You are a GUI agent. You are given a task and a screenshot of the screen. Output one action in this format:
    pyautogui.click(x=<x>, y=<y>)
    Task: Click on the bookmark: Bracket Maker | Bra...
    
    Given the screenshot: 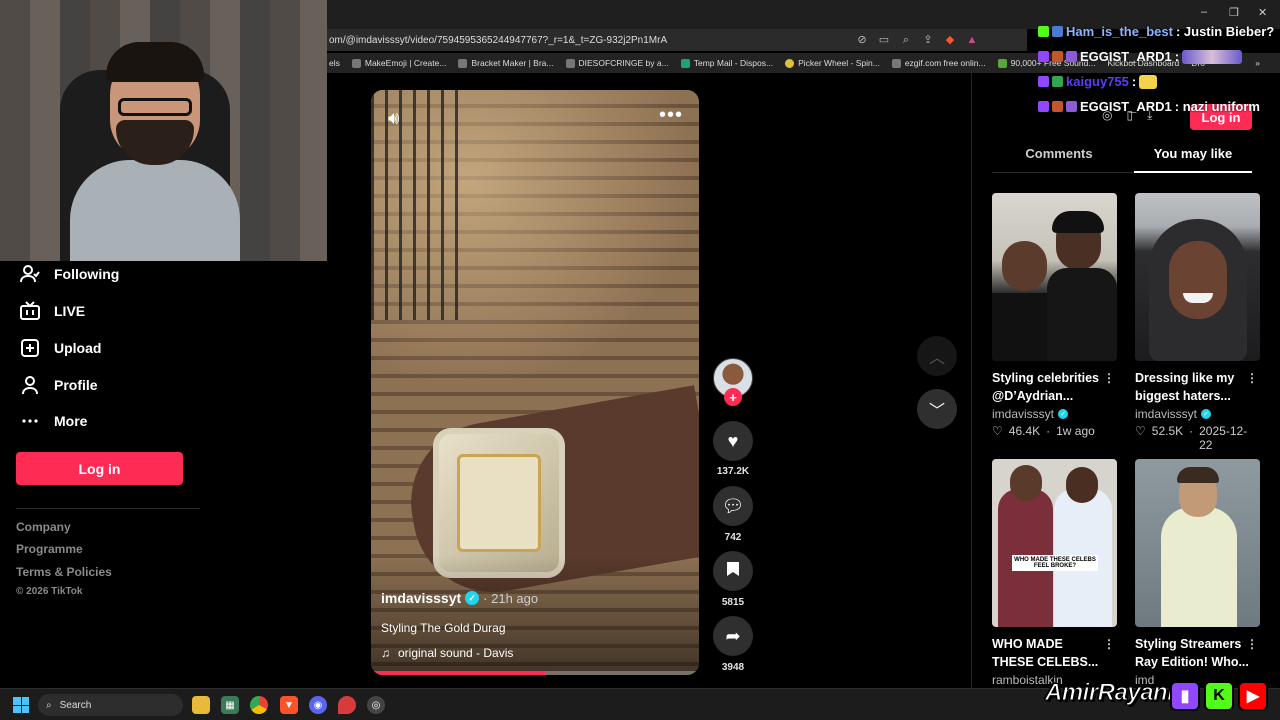 What is the action you would take?
    pyautogui.click(x=506, y=63)
    